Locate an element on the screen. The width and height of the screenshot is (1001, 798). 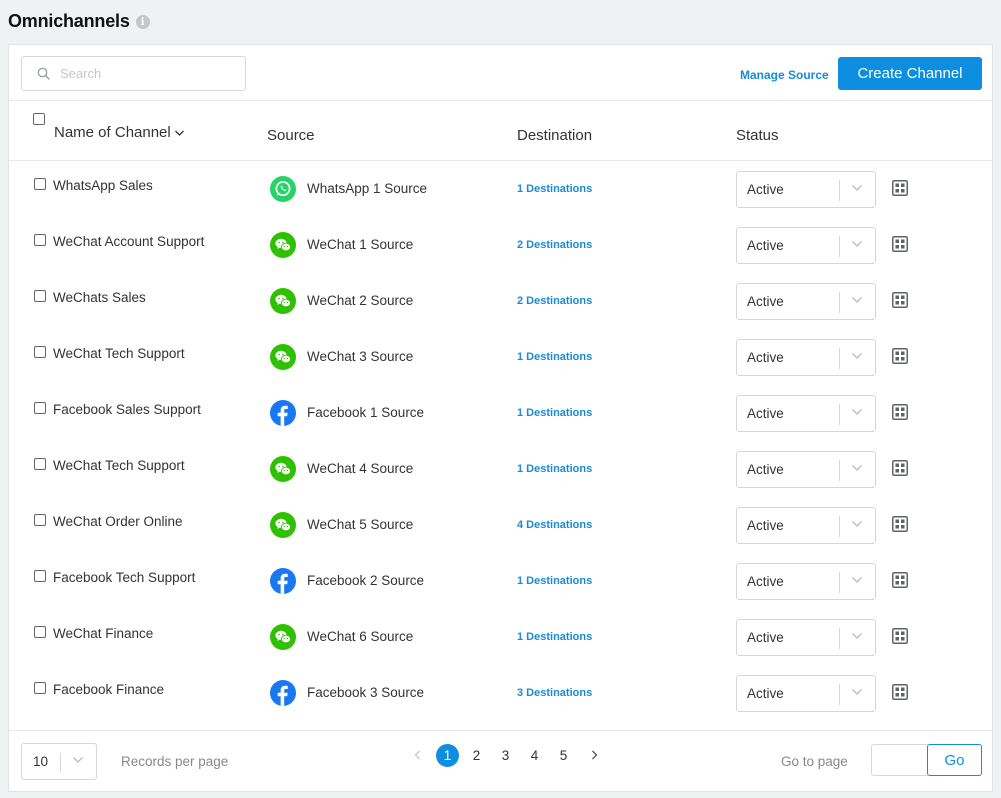
source-name: WeChat 3 Source is located at coordinates (360, 356).